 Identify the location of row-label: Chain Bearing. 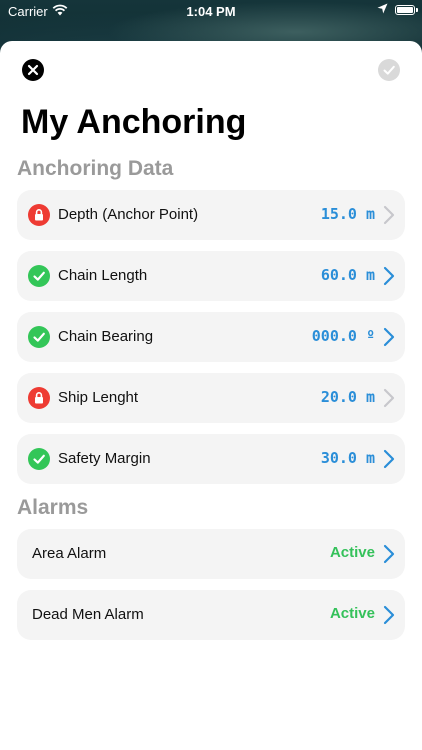
(106, 336).